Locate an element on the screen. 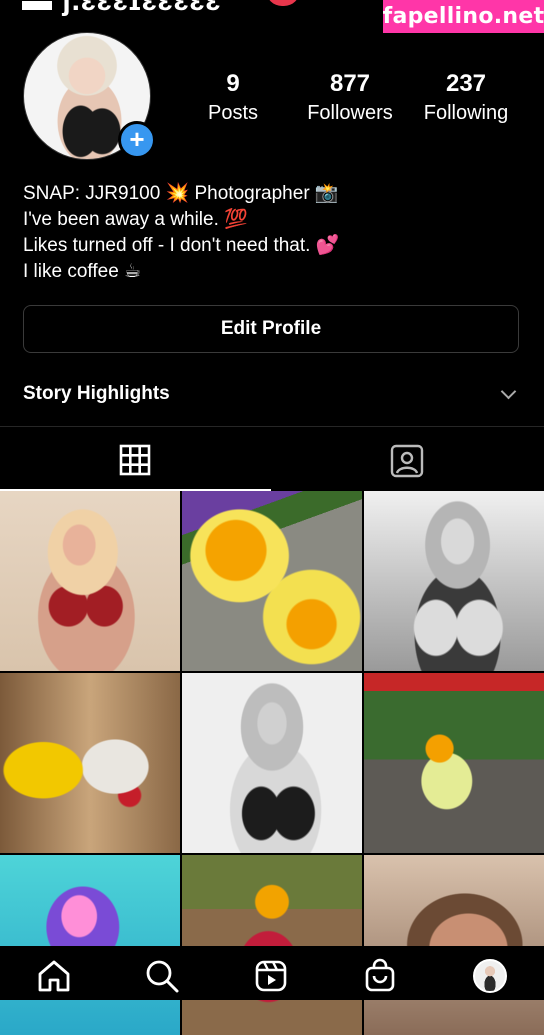 This screenshot has width=544, height=1035. header-heart-icon is located at coordinates (283, 3).